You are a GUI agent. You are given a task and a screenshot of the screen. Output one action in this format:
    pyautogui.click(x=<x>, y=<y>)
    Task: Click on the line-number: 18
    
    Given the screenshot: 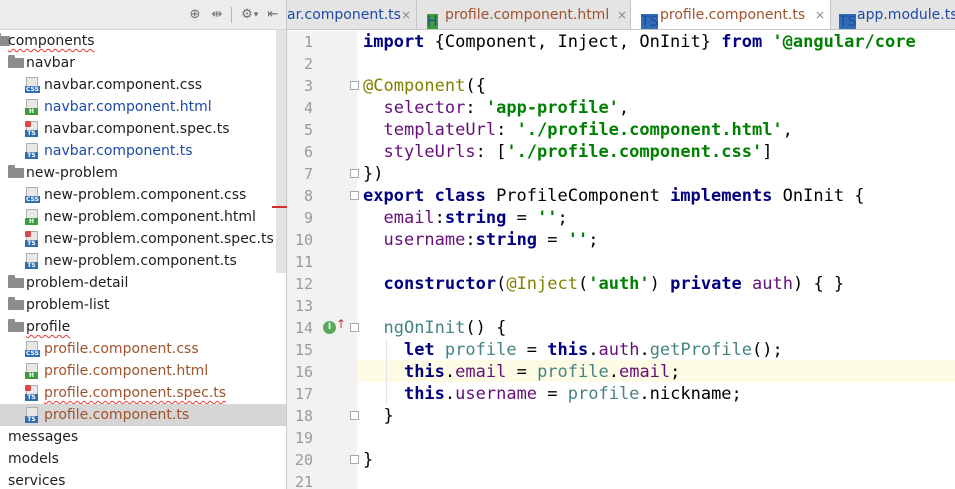 What is the action you would take?
    pyautogui.click(x=303, y=416)
    